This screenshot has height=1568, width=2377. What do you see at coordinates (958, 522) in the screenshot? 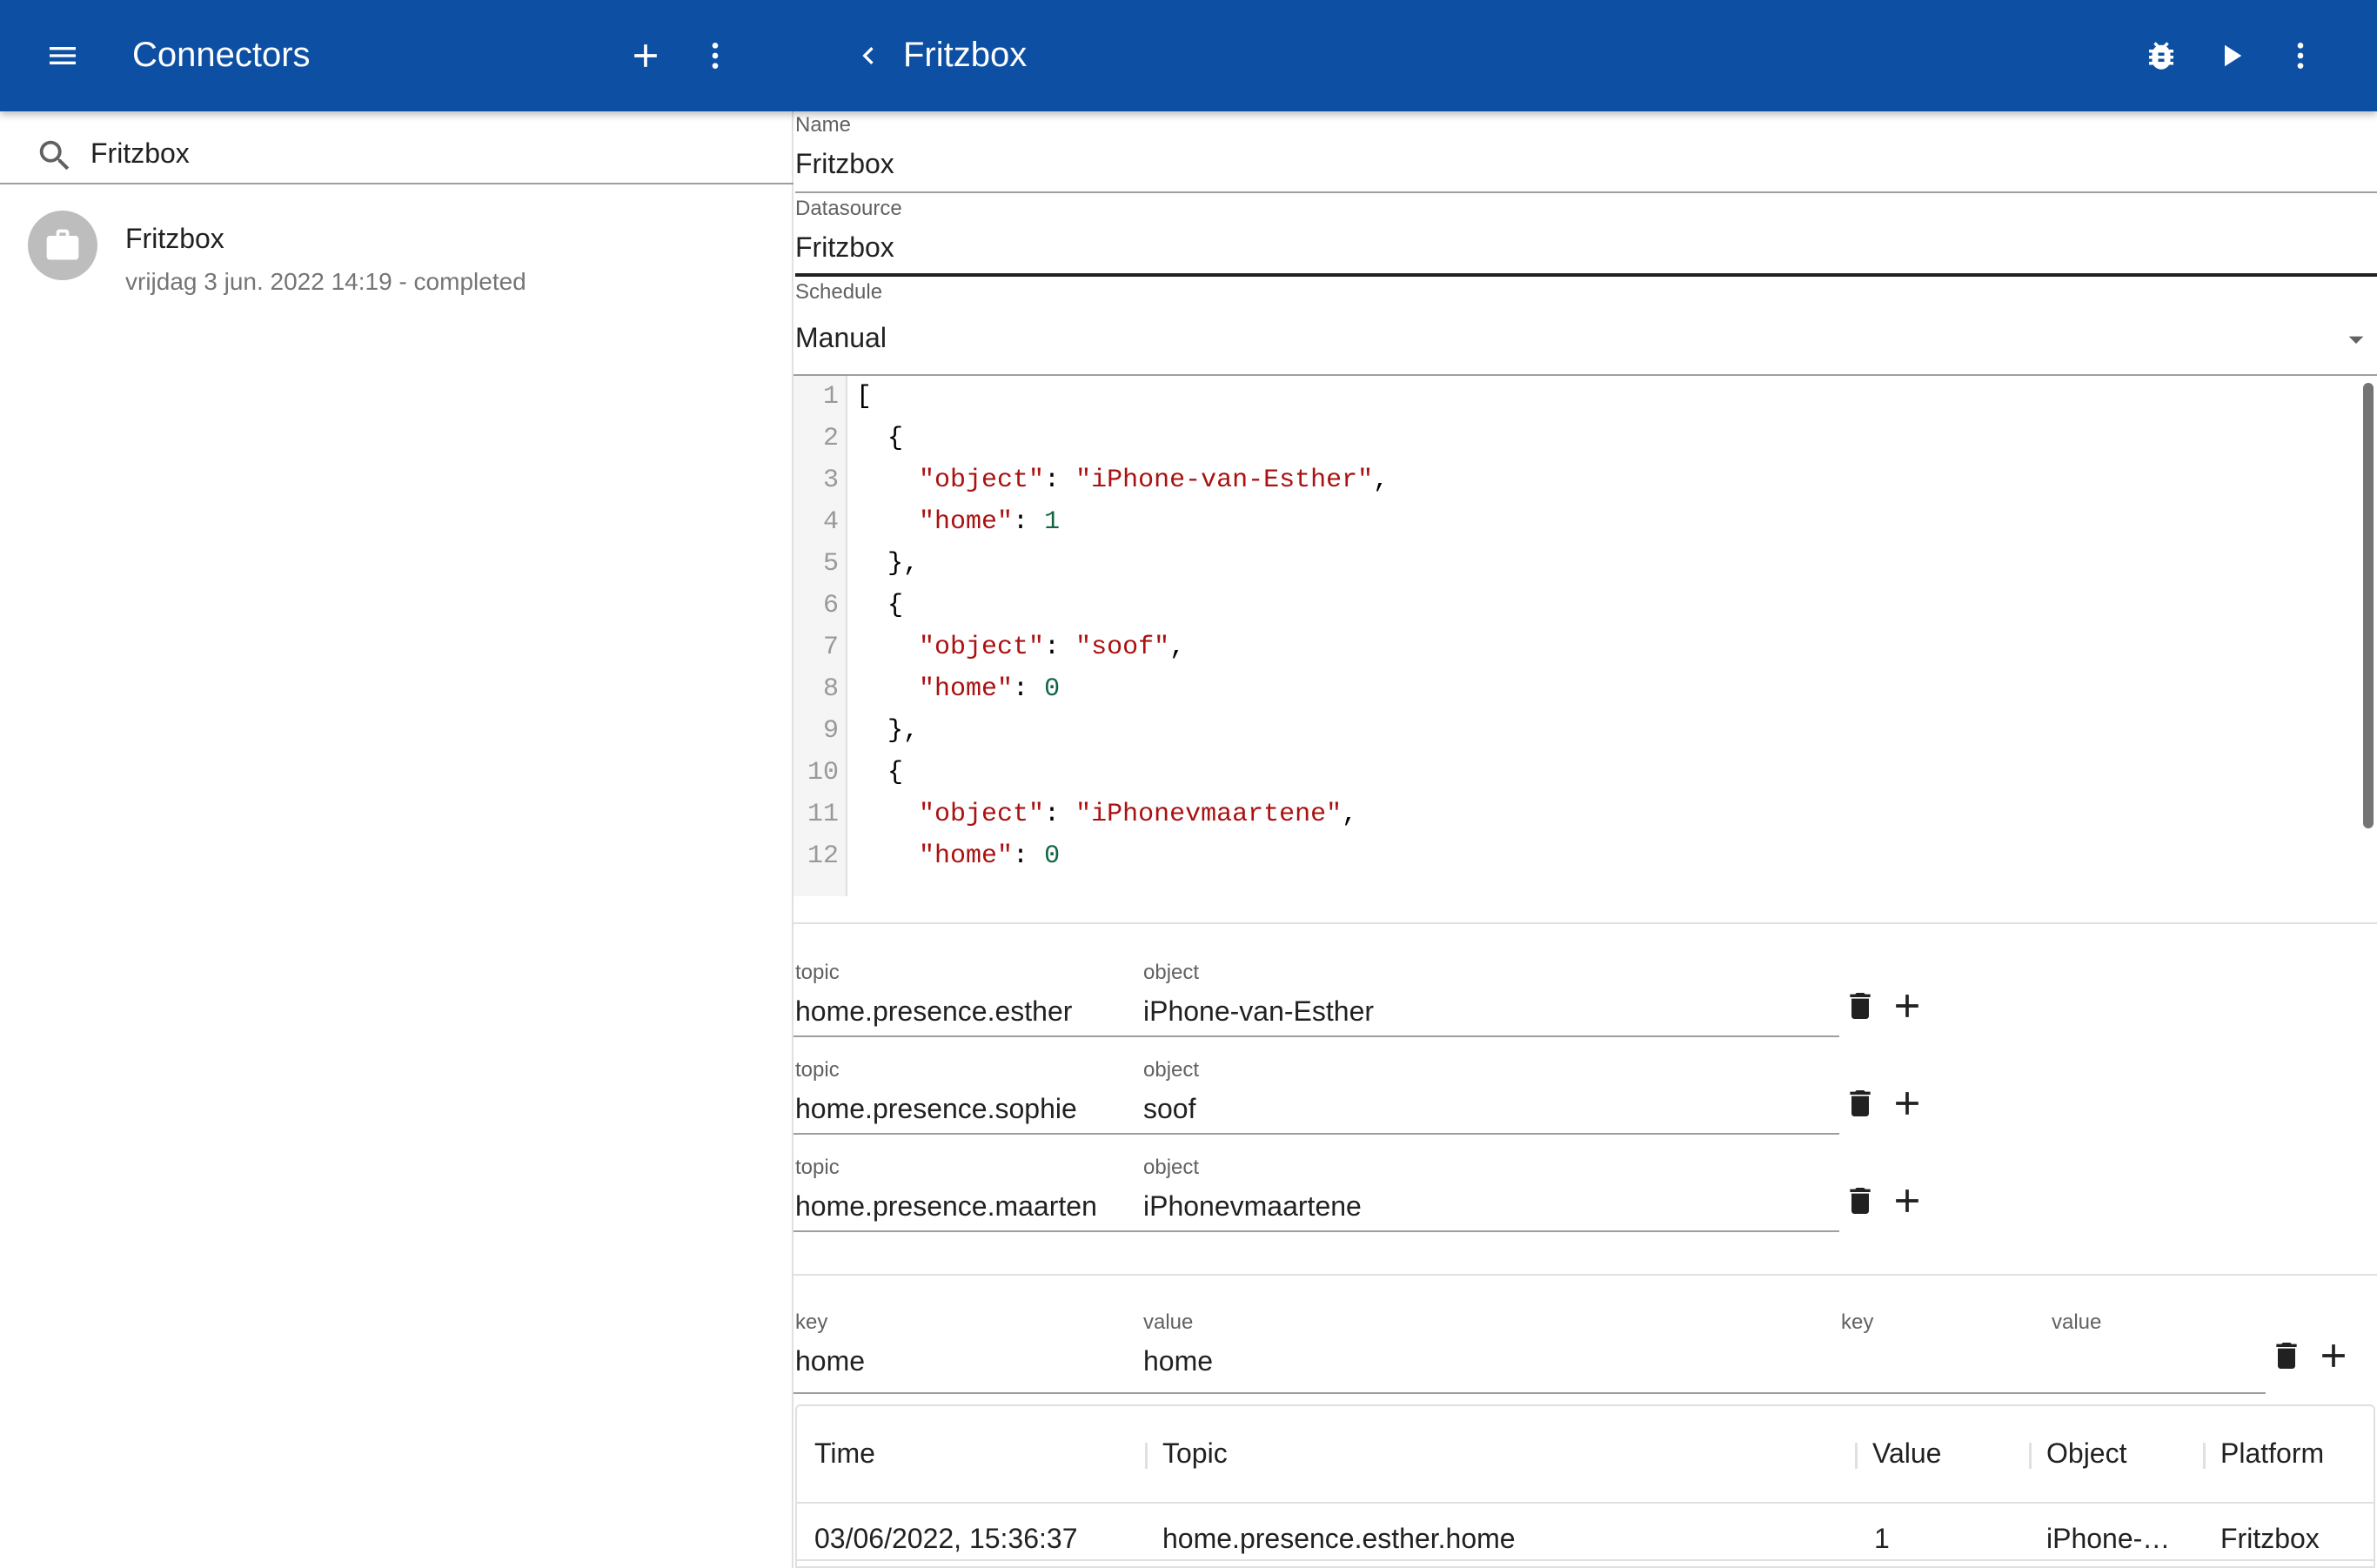
I see `code-line: "home": 1` at bounding box center [958, 522].